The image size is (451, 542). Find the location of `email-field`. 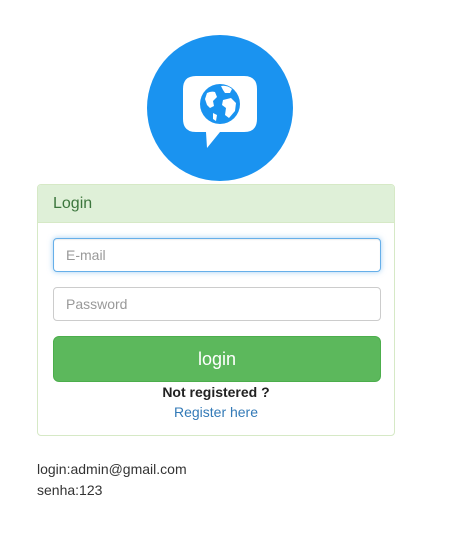

email-field is located at coordinates (217, 255).